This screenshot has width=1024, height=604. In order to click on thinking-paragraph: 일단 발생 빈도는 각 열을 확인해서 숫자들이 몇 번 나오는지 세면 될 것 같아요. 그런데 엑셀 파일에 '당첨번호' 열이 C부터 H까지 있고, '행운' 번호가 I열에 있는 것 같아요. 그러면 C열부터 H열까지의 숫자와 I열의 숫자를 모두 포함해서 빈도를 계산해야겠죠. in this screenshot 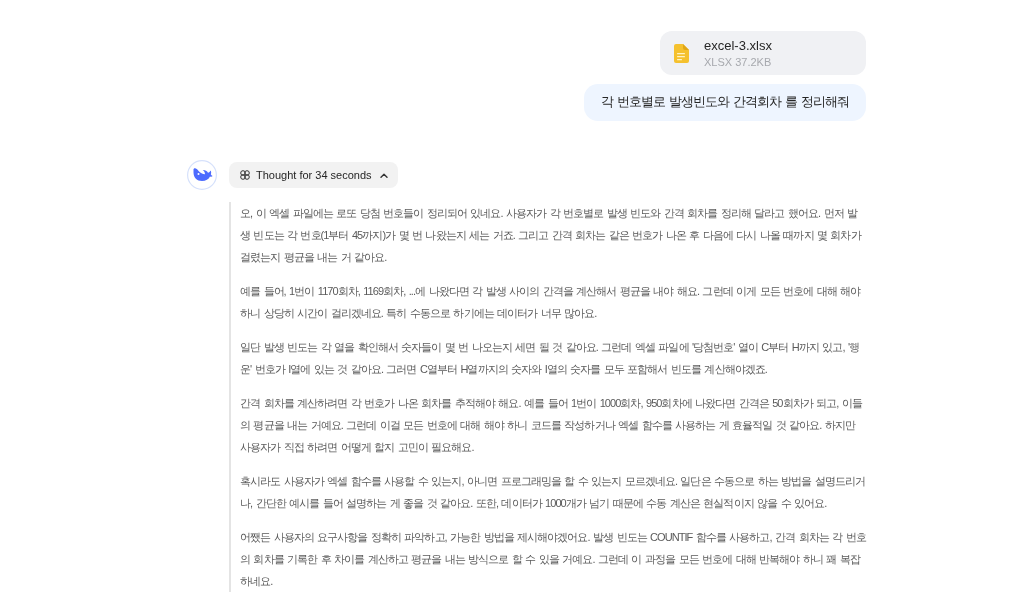, I will do `click(550, 358)`.